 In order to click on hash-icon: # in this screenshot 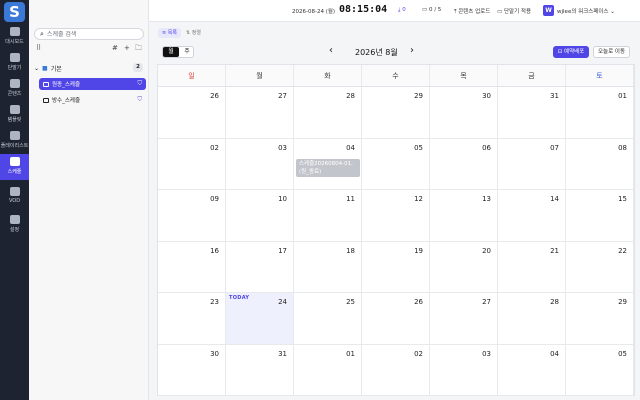, I will do `click(115, 48)`.